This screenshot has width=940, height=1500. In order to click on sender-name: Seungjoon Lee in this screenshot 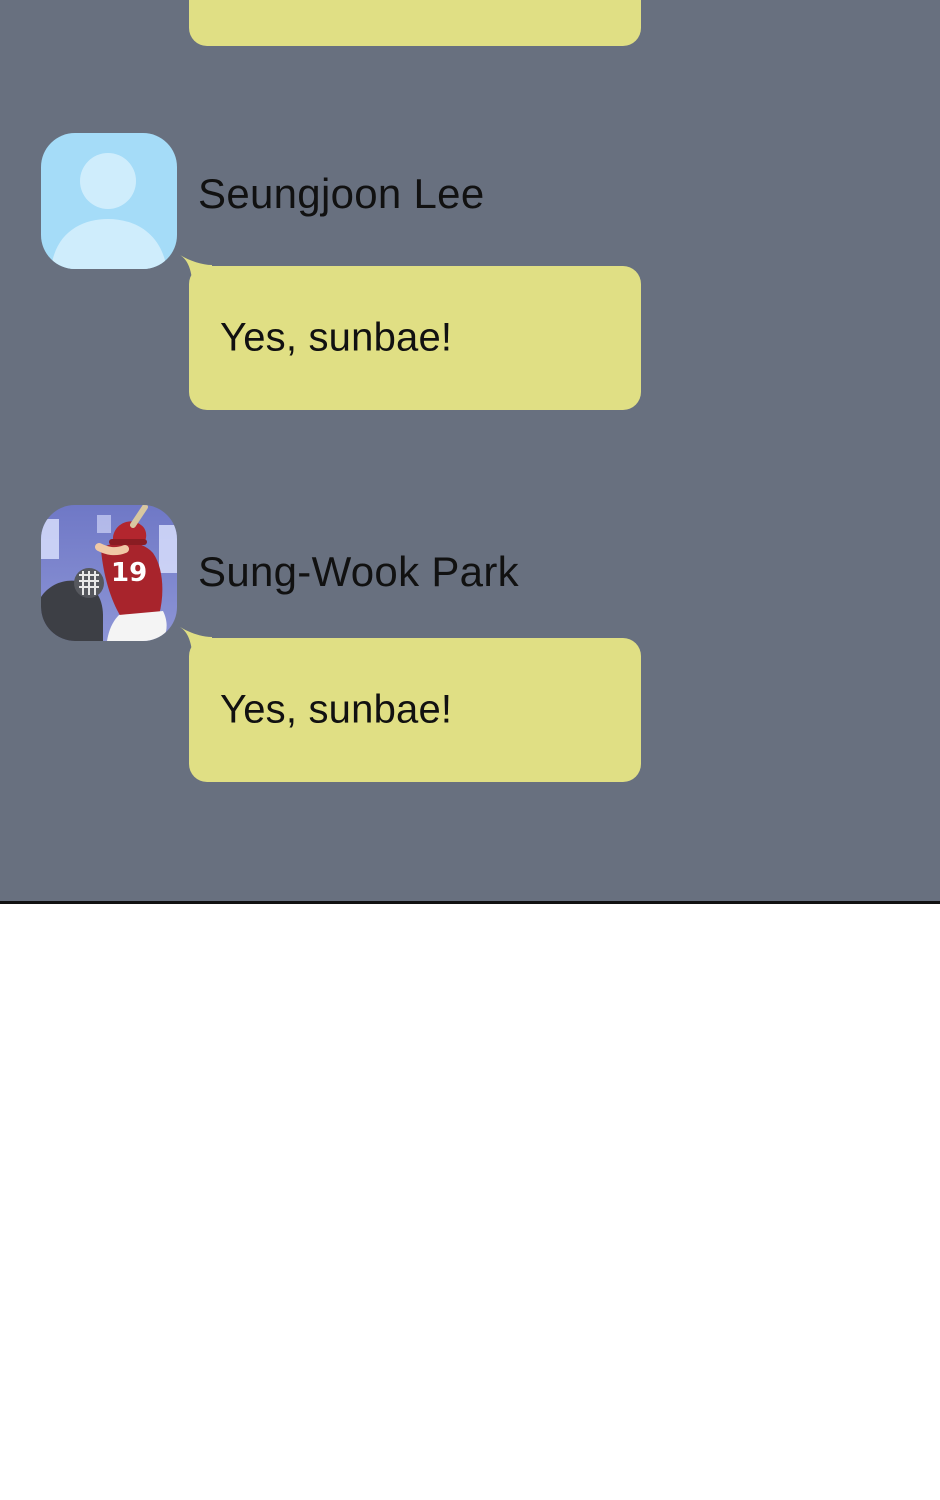, I will do `click(341, 193)`.